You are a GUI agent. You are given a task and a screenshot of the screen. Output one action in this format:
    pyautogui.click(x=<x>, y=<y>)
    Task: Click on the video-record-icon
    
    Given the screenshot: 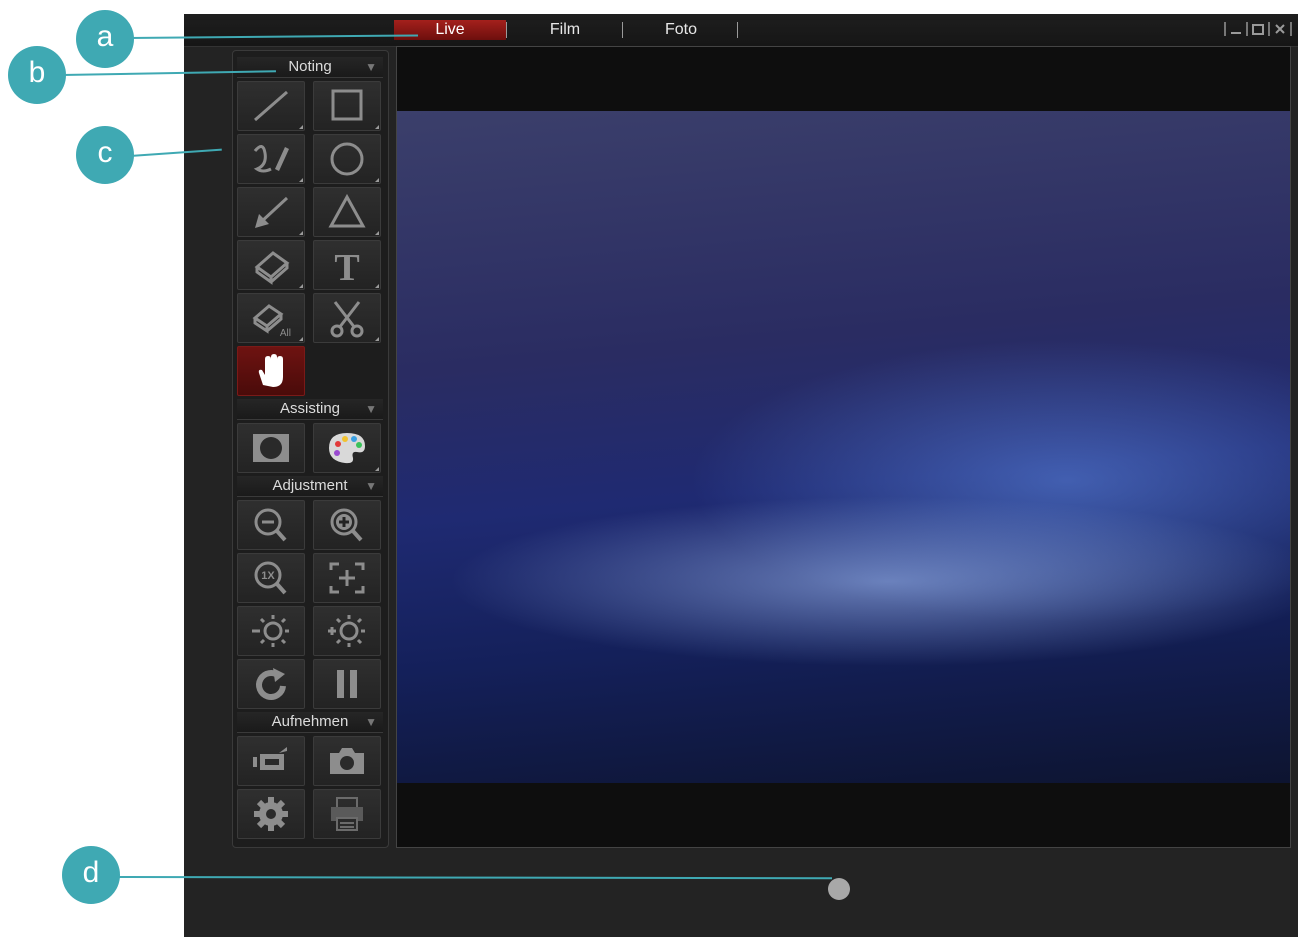 What is the action you would take?
    pyautogui.click(x=270, y=758)
    